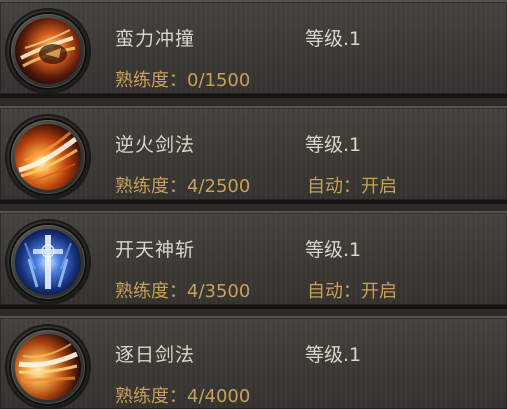 The image size is (507, 409). I want to click on skill-proficiency: 熟练度：4/3500, so click(183, 291).